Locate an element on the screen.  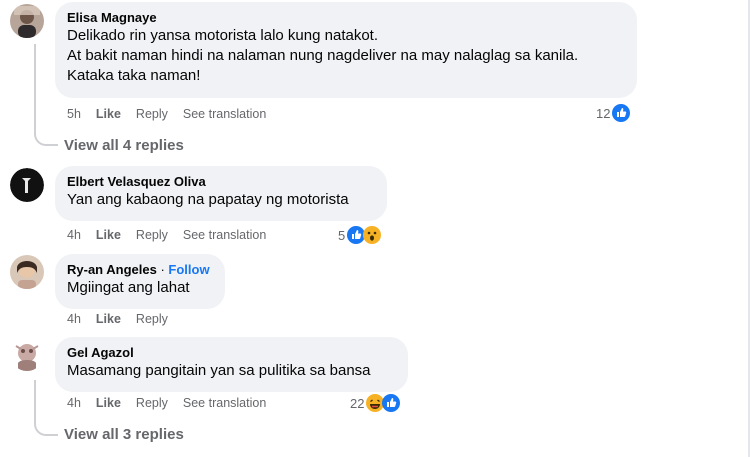
comment-author: Gel Agazol is located at coordinates (231, 352).